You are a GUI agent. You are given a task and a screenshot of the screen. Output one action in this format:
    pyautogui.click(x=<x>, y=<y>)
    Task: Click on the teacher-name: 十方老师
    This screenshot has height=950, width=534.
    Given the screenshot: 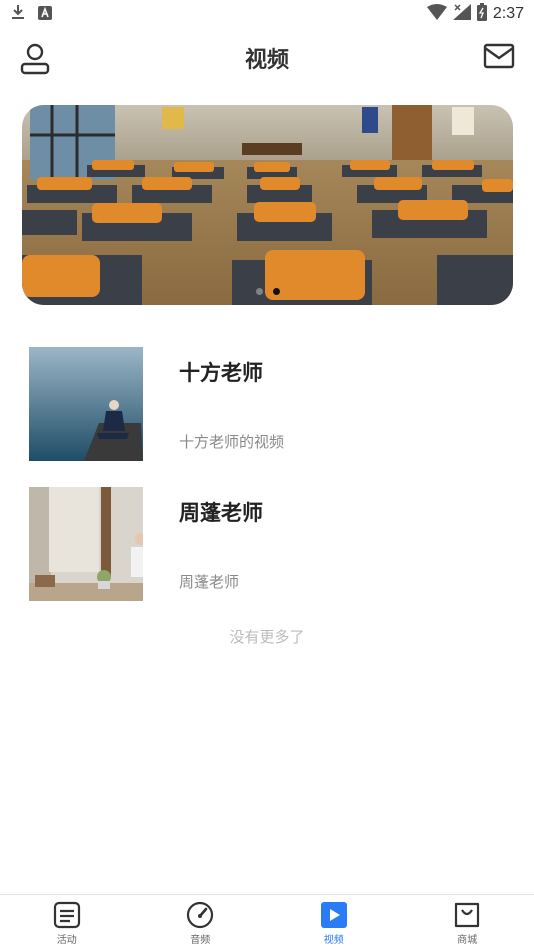 What is the action you would take?
    pyautogui.click(x=221, y=373)
    